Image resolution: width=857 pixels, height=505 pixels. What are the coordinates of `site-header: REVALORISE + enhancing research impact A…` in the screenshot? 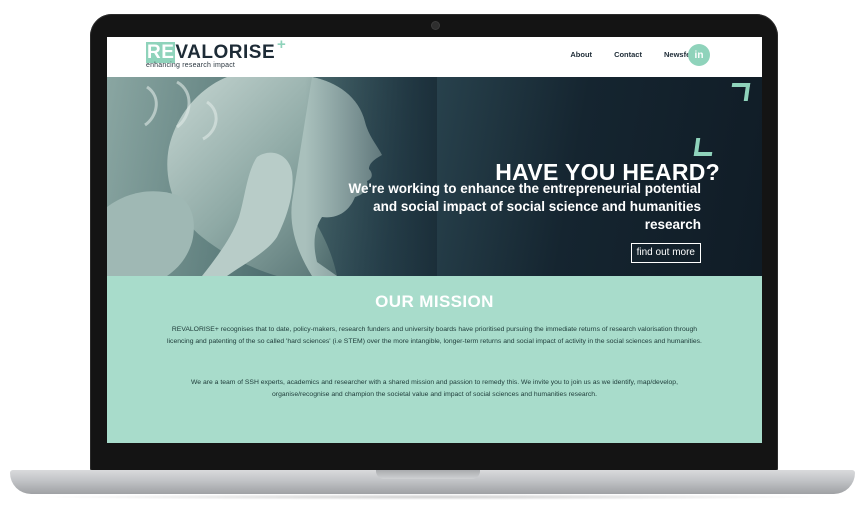 It's located at (434, 57).